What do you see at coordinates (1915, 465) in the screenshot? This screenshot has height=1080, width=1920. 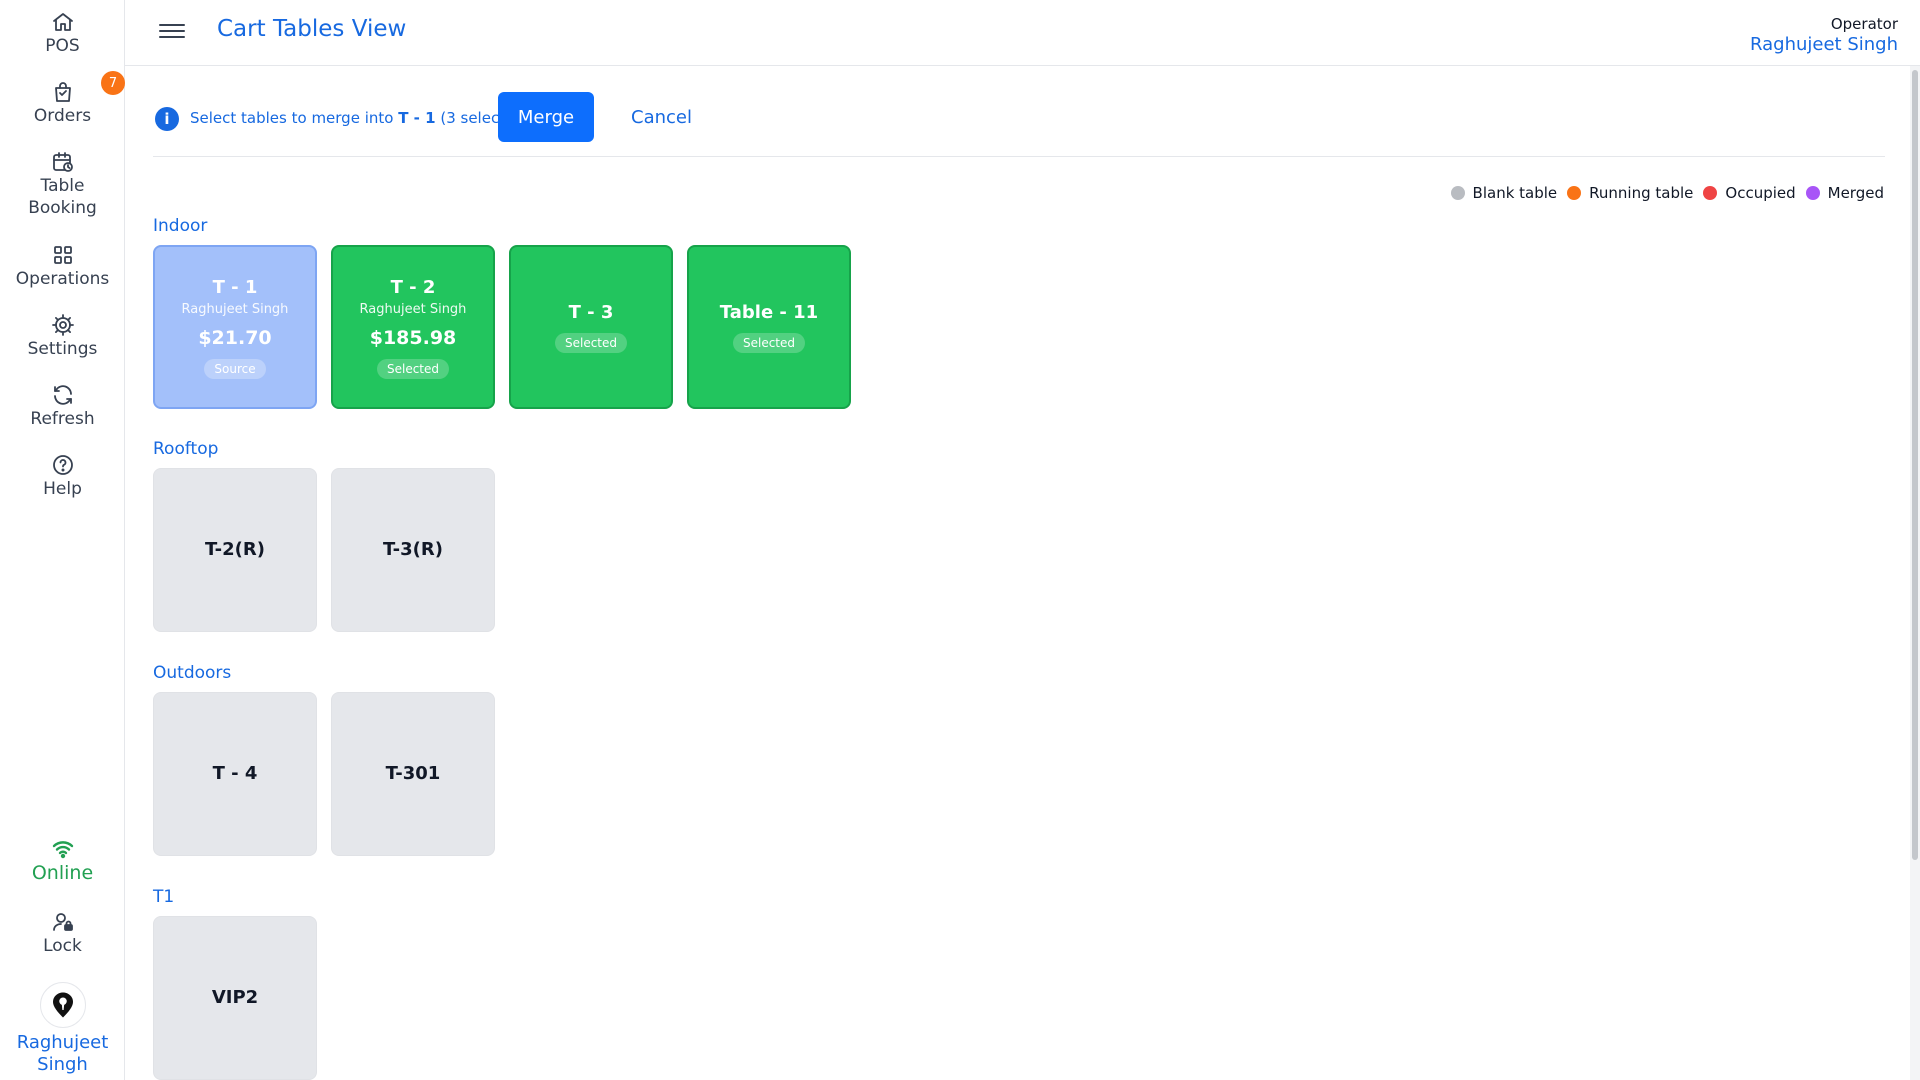 I see `scrollbar-thumb` at bounding box center [1915, 465].